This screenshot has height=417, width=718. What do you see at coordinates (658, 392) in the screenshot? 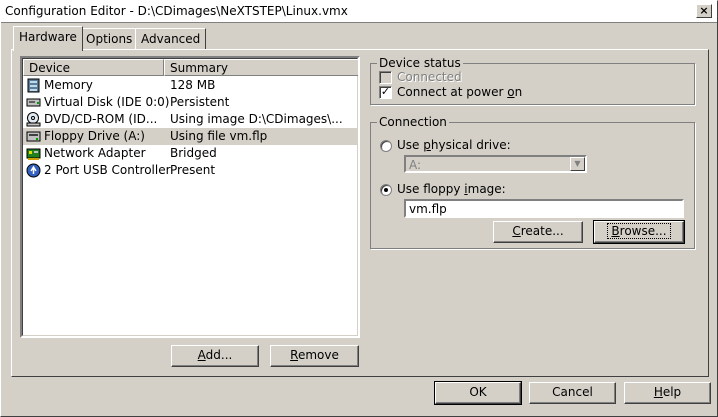
I see `help-button-mnemonic: H` at bounding box center [658, 392].